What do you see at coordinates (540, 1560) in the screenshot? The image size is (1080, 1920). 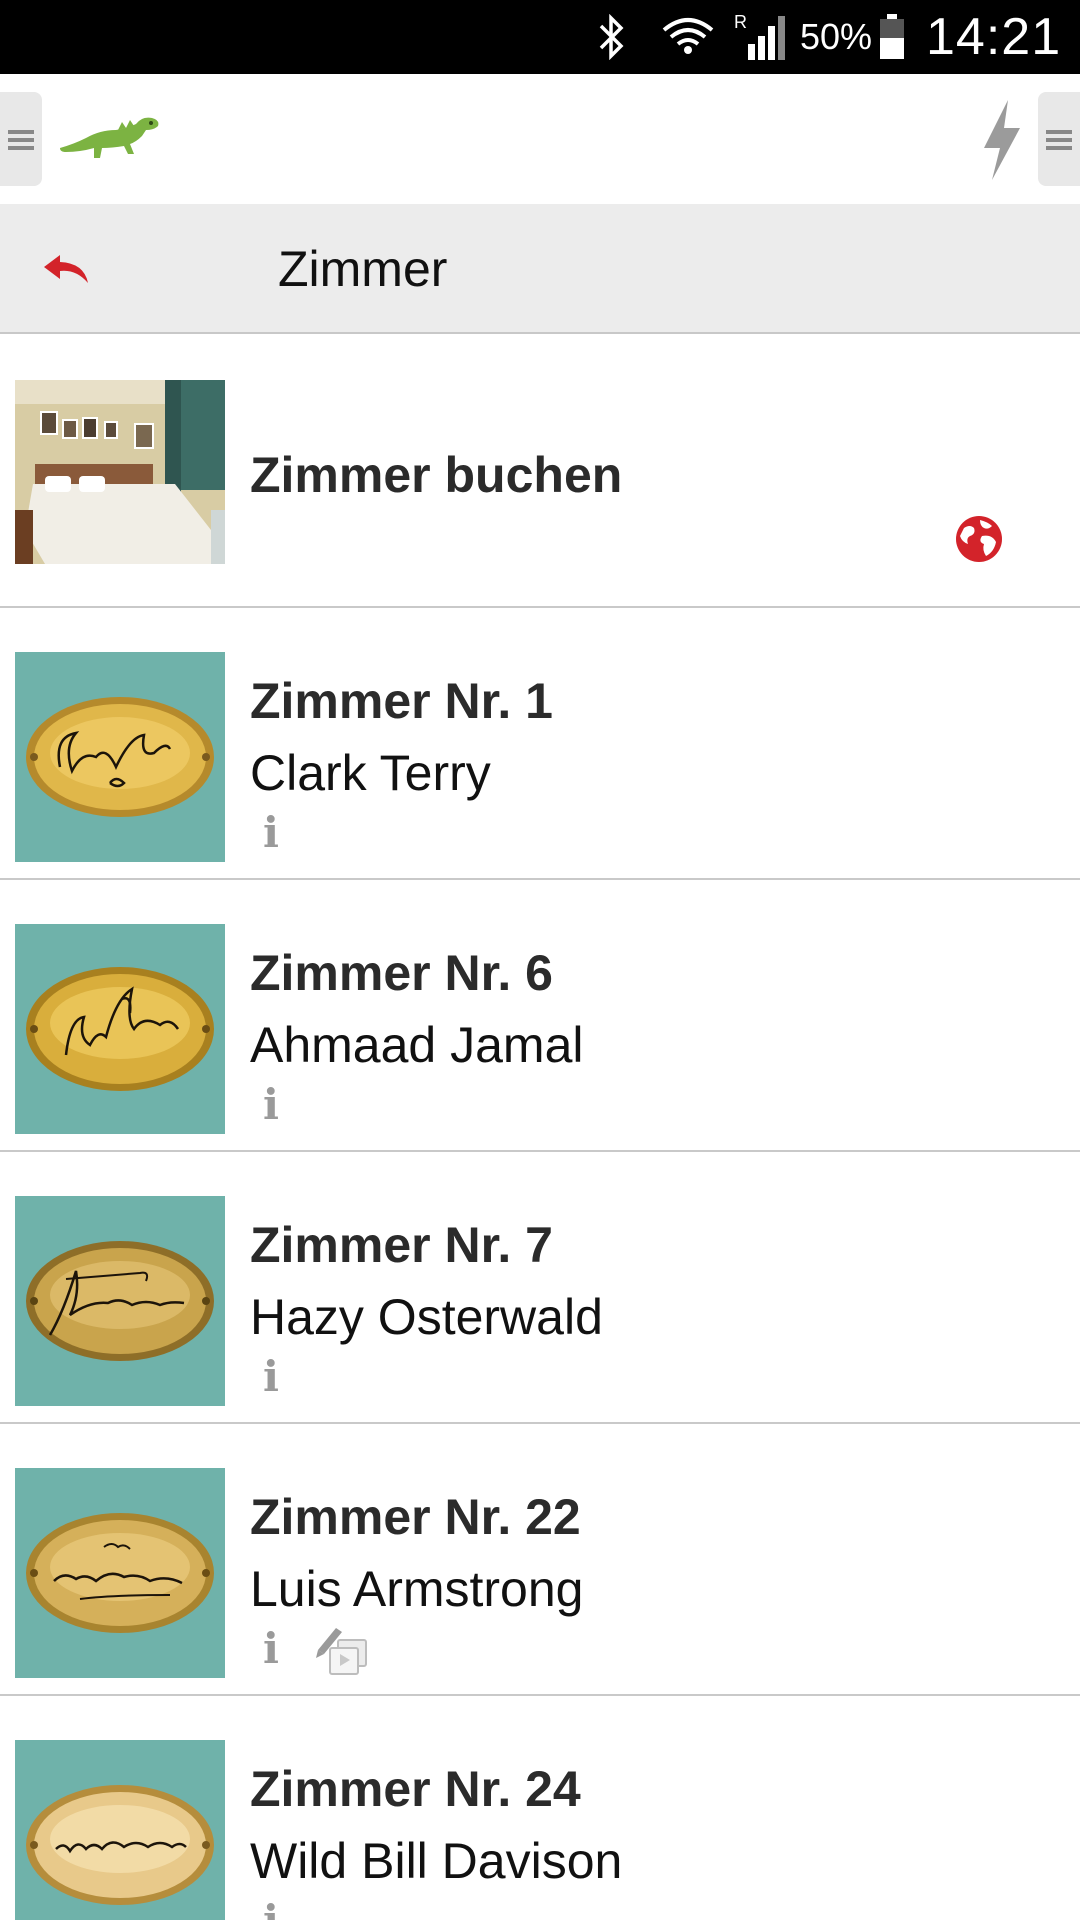 I see `list-item-room: Zimmer Nr. 22 Luis Armstrong i` at bounding box center [540, 1560].